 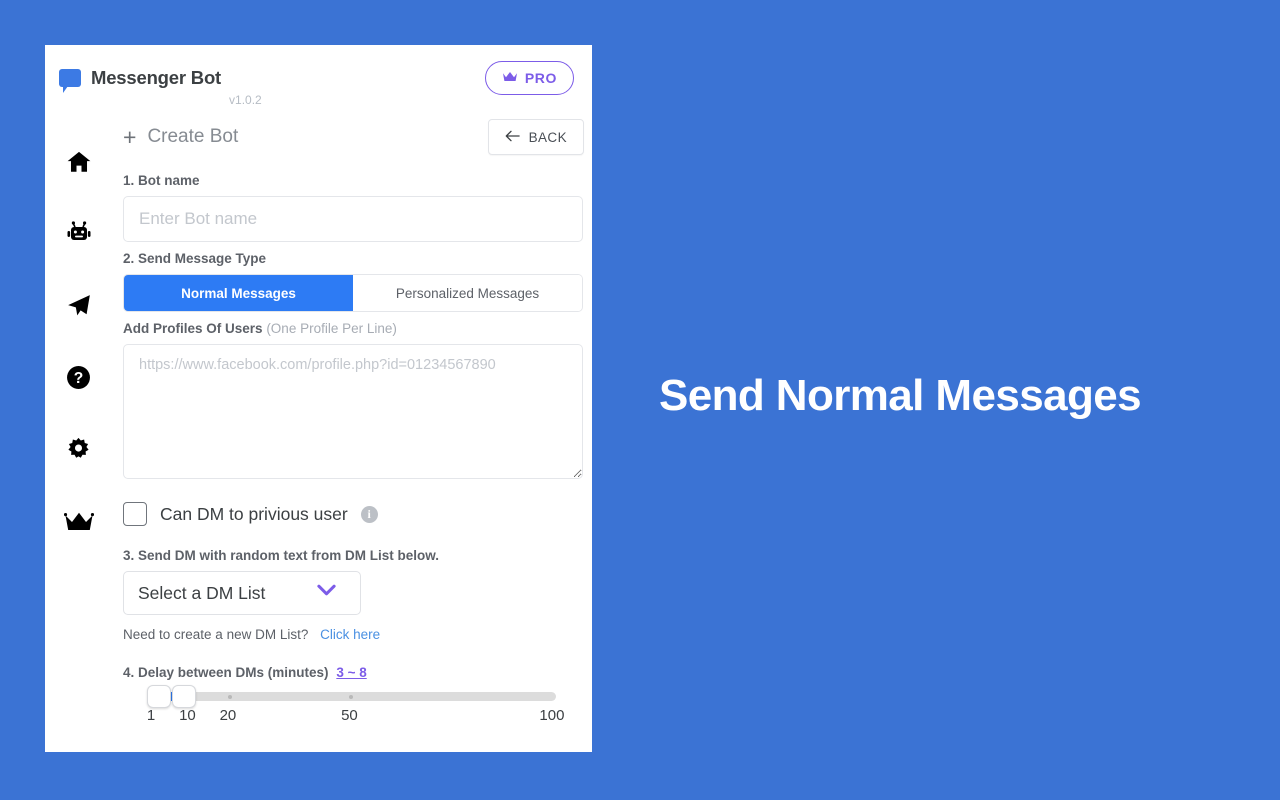 What do you see at coordinates (331, 328) in the screenshot?
I see `profiles-label-hint: (One Profile Per Line)` at bounding box center [331, 328].